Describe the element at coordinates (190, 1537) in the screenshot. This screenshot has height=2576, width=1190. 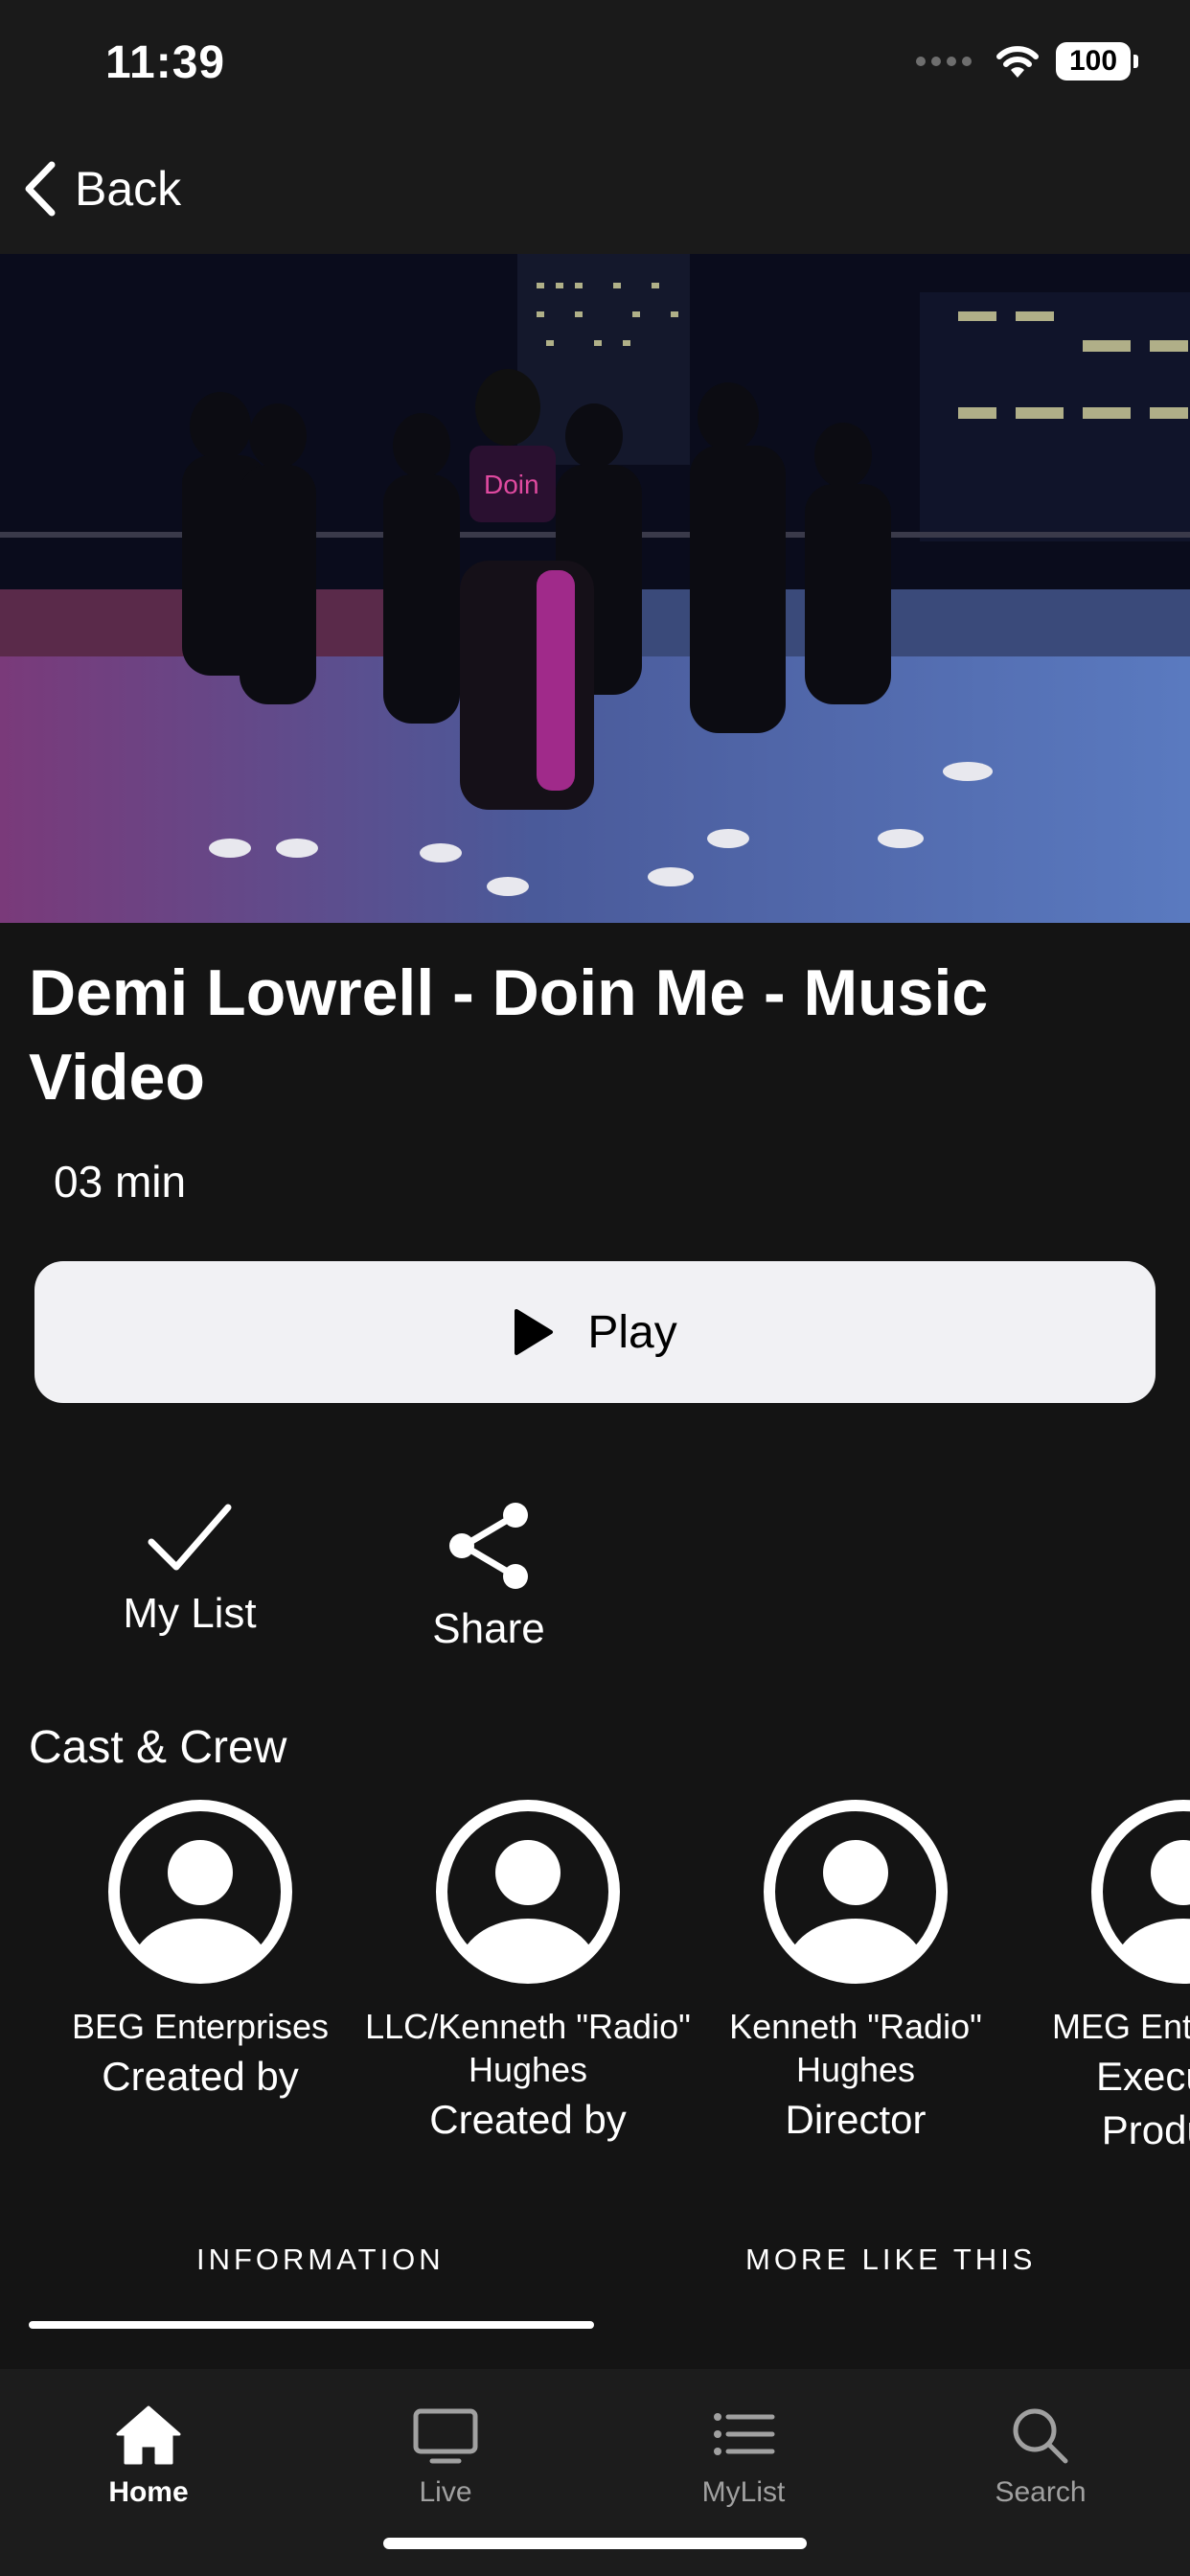
I see `checkmark-icon` at that location.